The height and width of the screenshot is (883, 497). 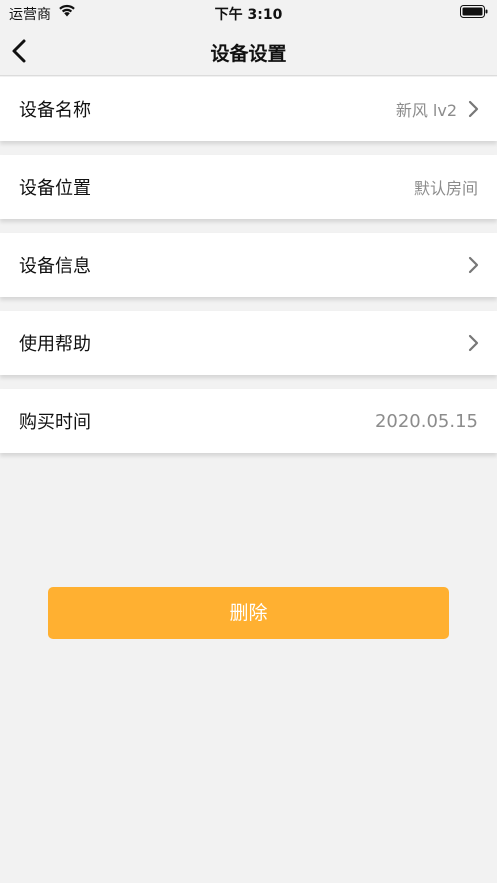 What do you see at coordinates (248, 343) in the screenshot?
I see `row-usage-help: 使用帮助` at bounding box center [248, 343].